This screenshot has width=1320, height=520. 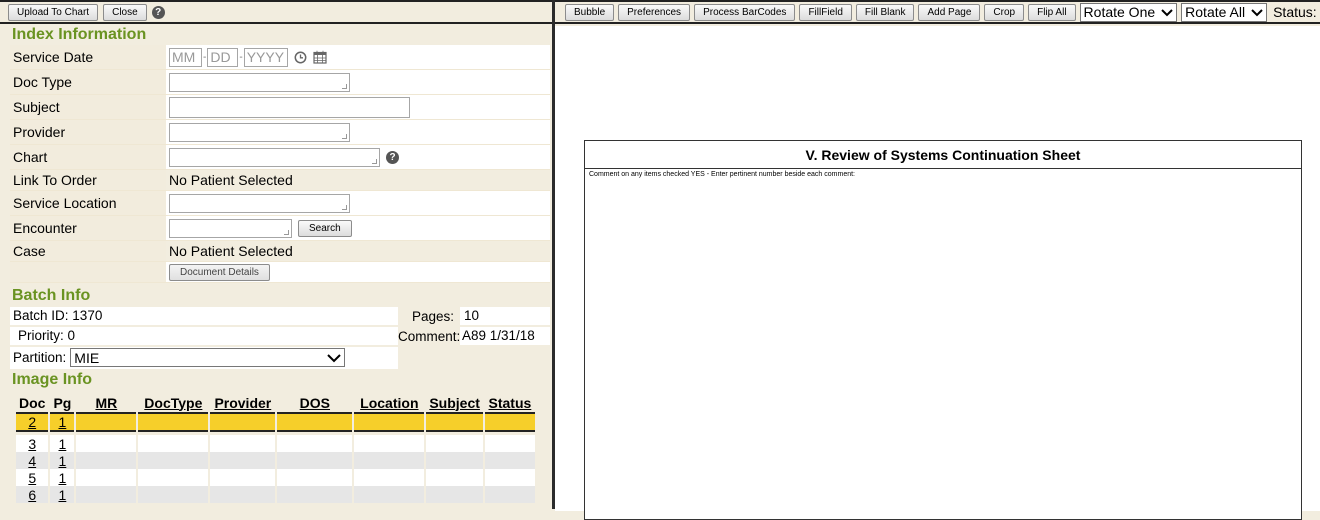 What do you see at coordinates (32, 402) in the screenshot?
I see `col-doc: Doc` at bounding box center [32, 402].